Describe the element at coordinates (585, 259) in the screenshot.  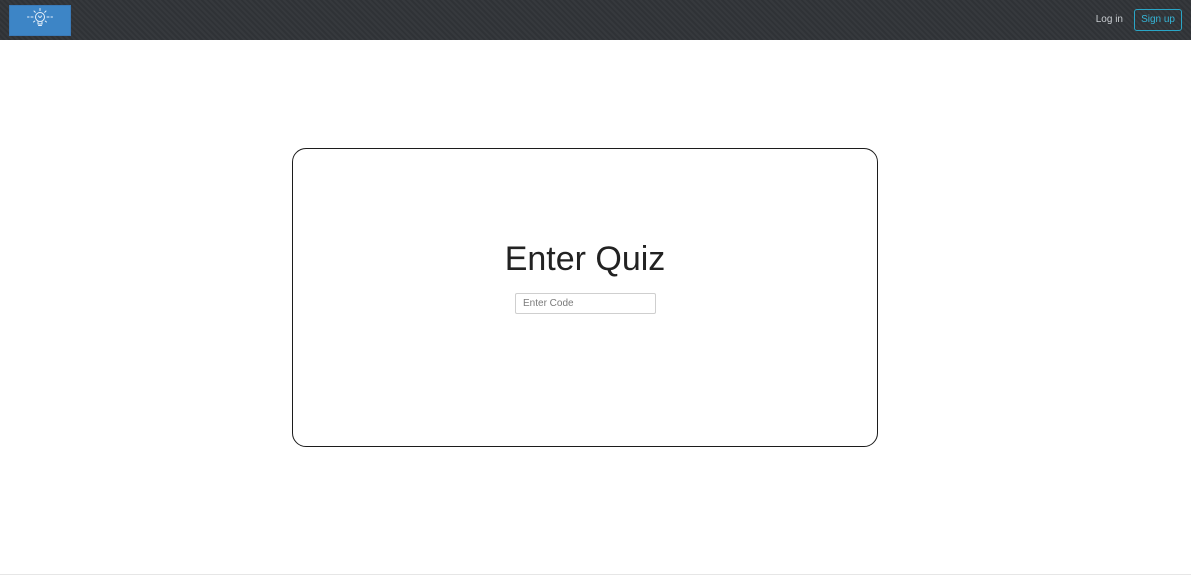
I see `page-title: Enter Quiz` at that location.